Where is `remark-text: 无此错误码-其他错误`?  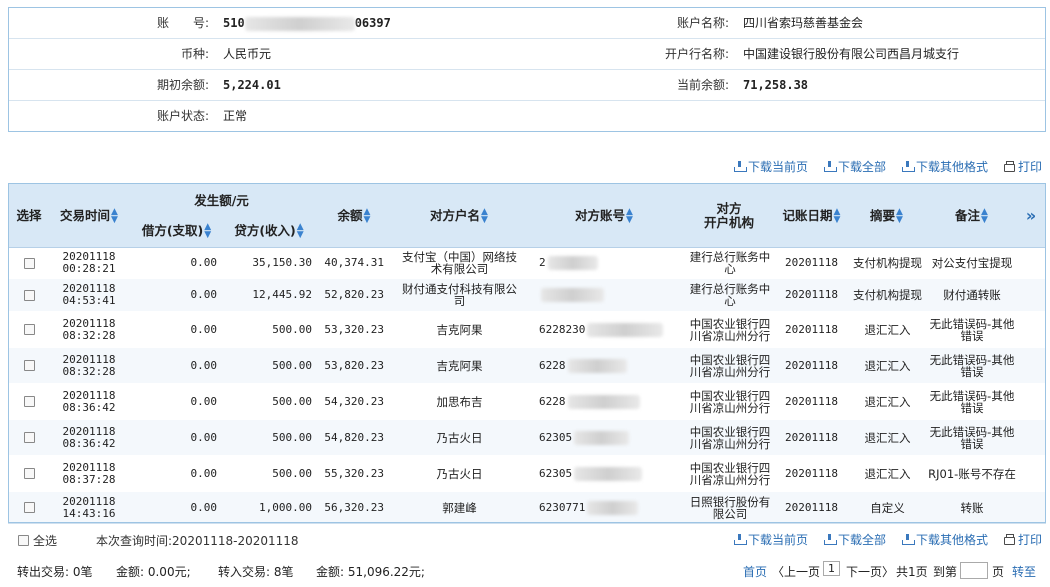
remark-text: 无此错误码-其他错误 is located at coordinates (972, 401).